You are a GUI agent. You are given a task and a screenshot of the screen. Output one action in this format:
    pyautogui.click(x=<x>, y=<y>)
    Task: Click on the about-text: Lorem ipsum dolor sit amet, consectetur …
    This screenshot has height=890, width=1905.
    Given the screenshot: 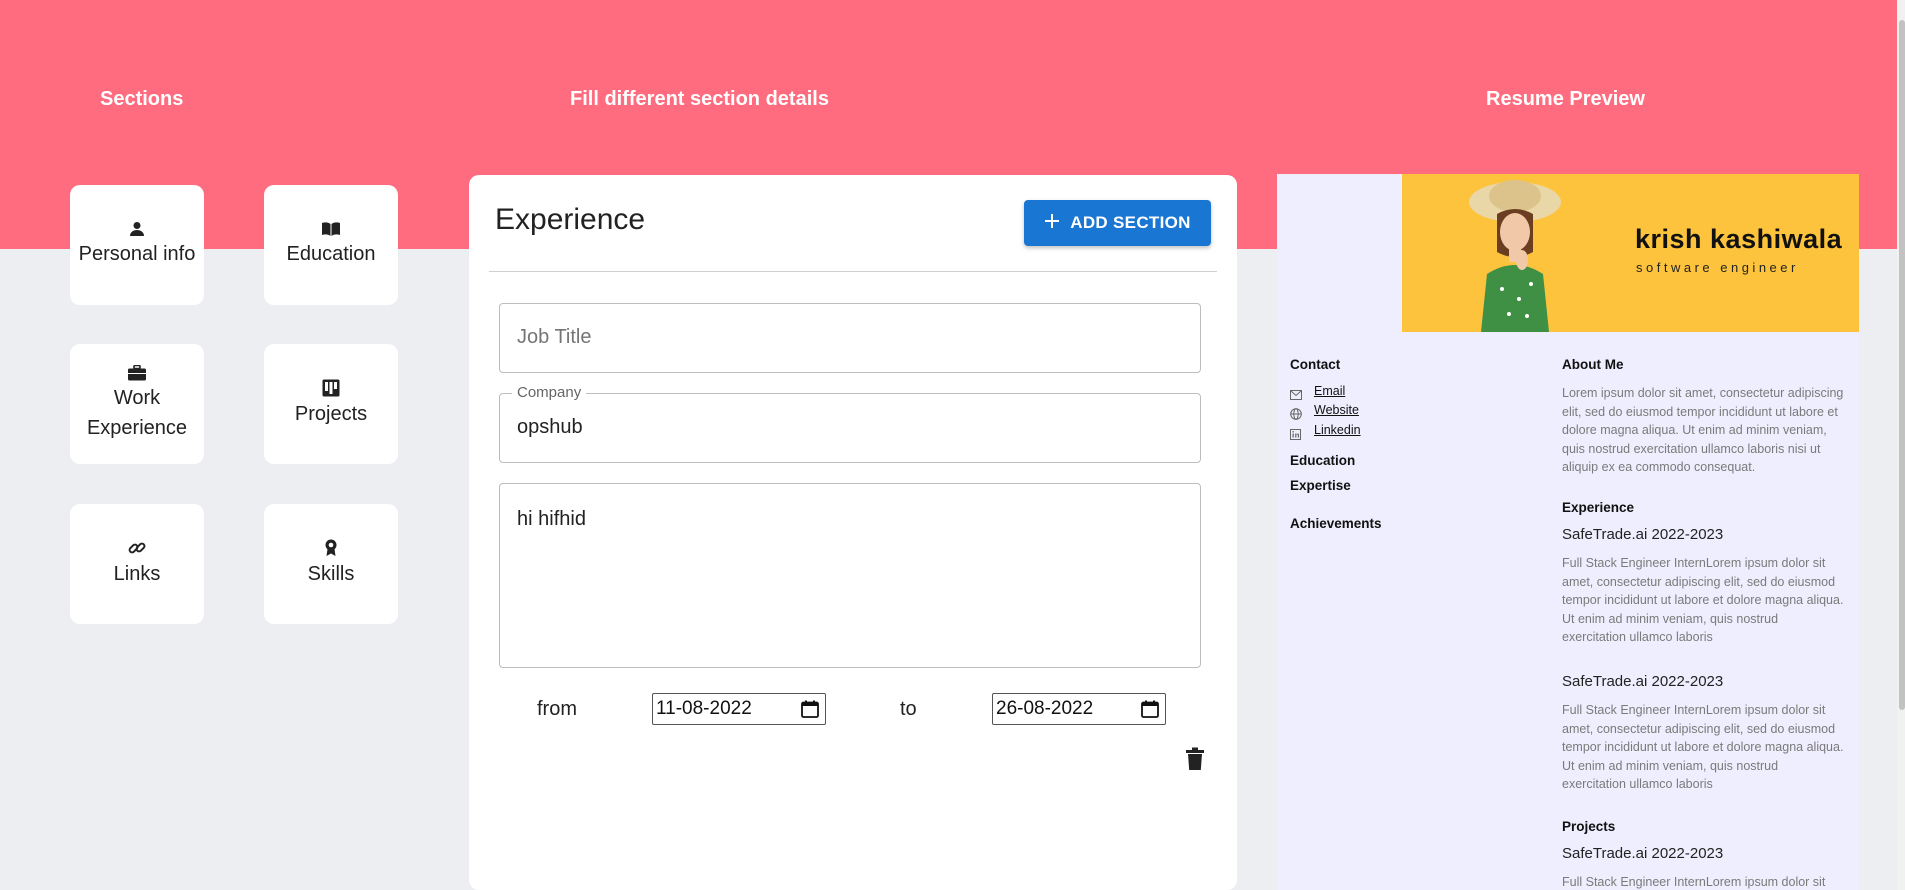 What is the action you would take?
    pyautogui.click(x=1703, y=430)
    